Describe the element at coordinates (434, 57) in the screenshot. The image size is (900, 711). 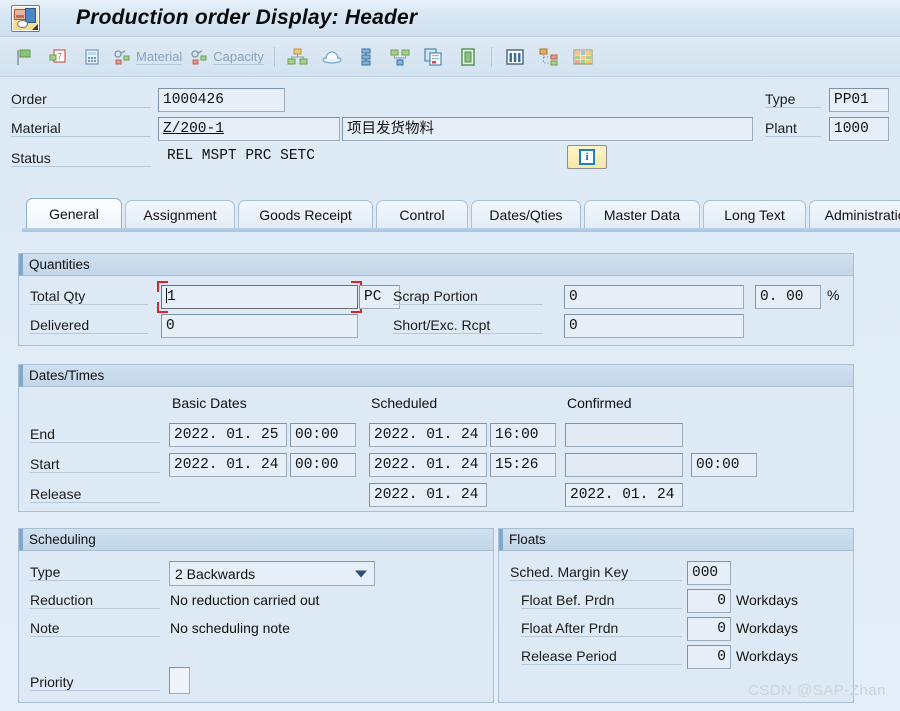
I see `copy-document-icon` at that location.